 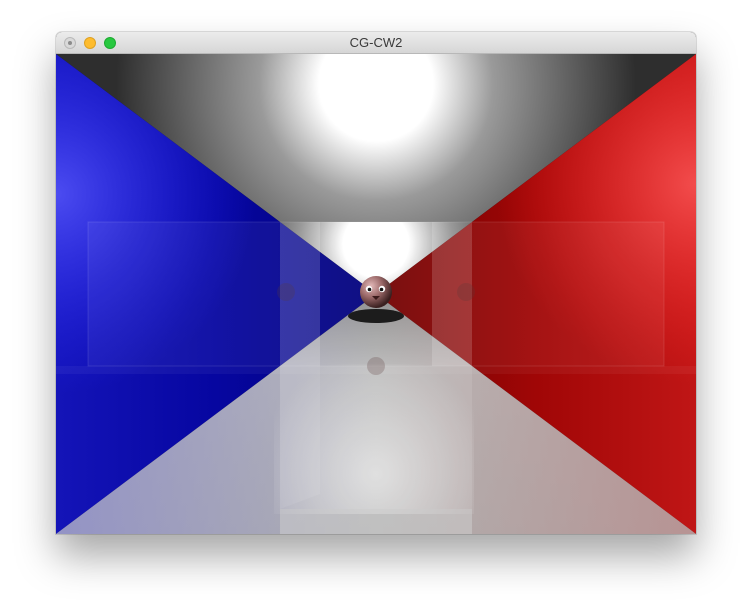 What do you see at coordinates (376, 316) in the screenshot?
I see `sphere-shadow` at bounding box center [376, 316].